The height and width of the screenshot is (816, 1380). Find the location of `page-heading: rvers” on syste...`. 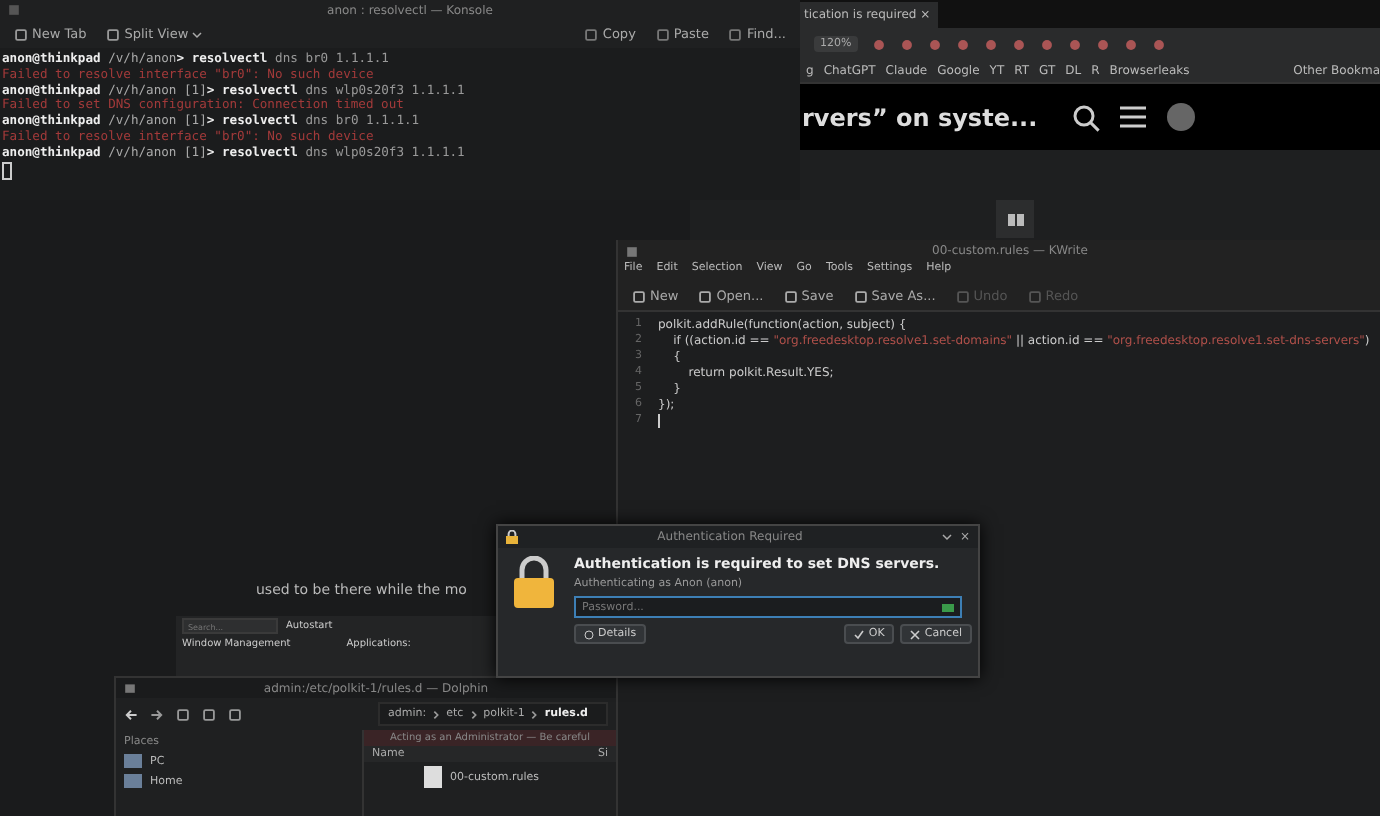

page-heading: rvers” on syste... is located at coordinates (921, 117).